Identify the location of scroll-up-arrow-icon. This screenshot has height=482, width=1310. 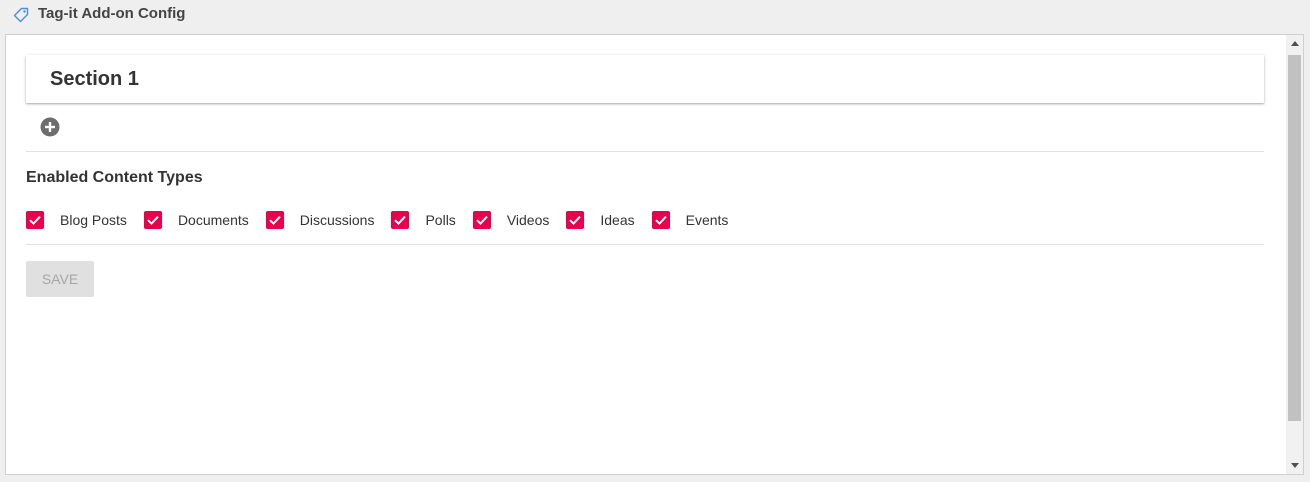
(1294, 43).